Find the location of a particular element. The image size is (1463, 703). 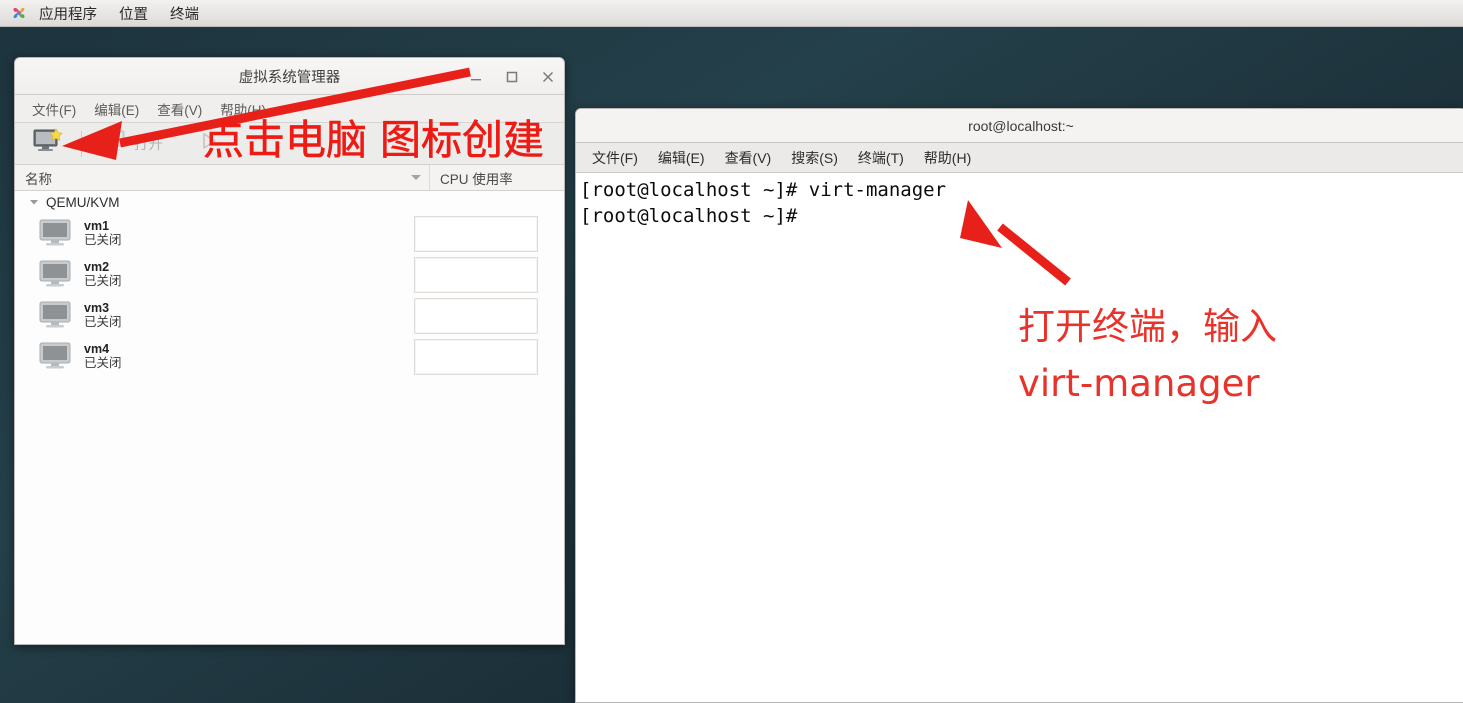

table-row: vm2 已关闭 is located at coordinates (289, 274).